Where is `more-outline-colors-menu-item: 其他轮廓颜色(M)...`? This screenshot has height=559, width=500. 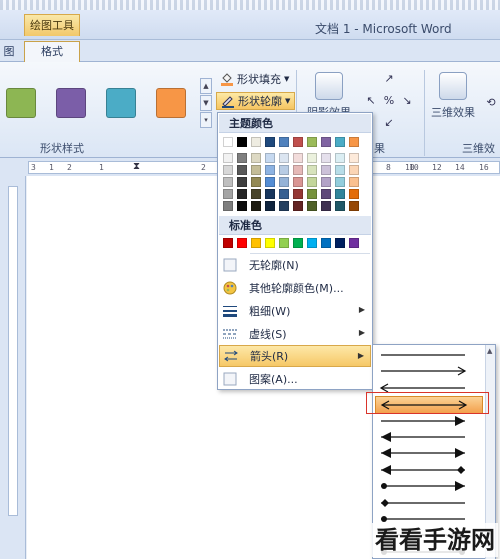
more-outline-colors-menu-item: 其他轮廓颜色(M)... is located at coordinates (295, 288).